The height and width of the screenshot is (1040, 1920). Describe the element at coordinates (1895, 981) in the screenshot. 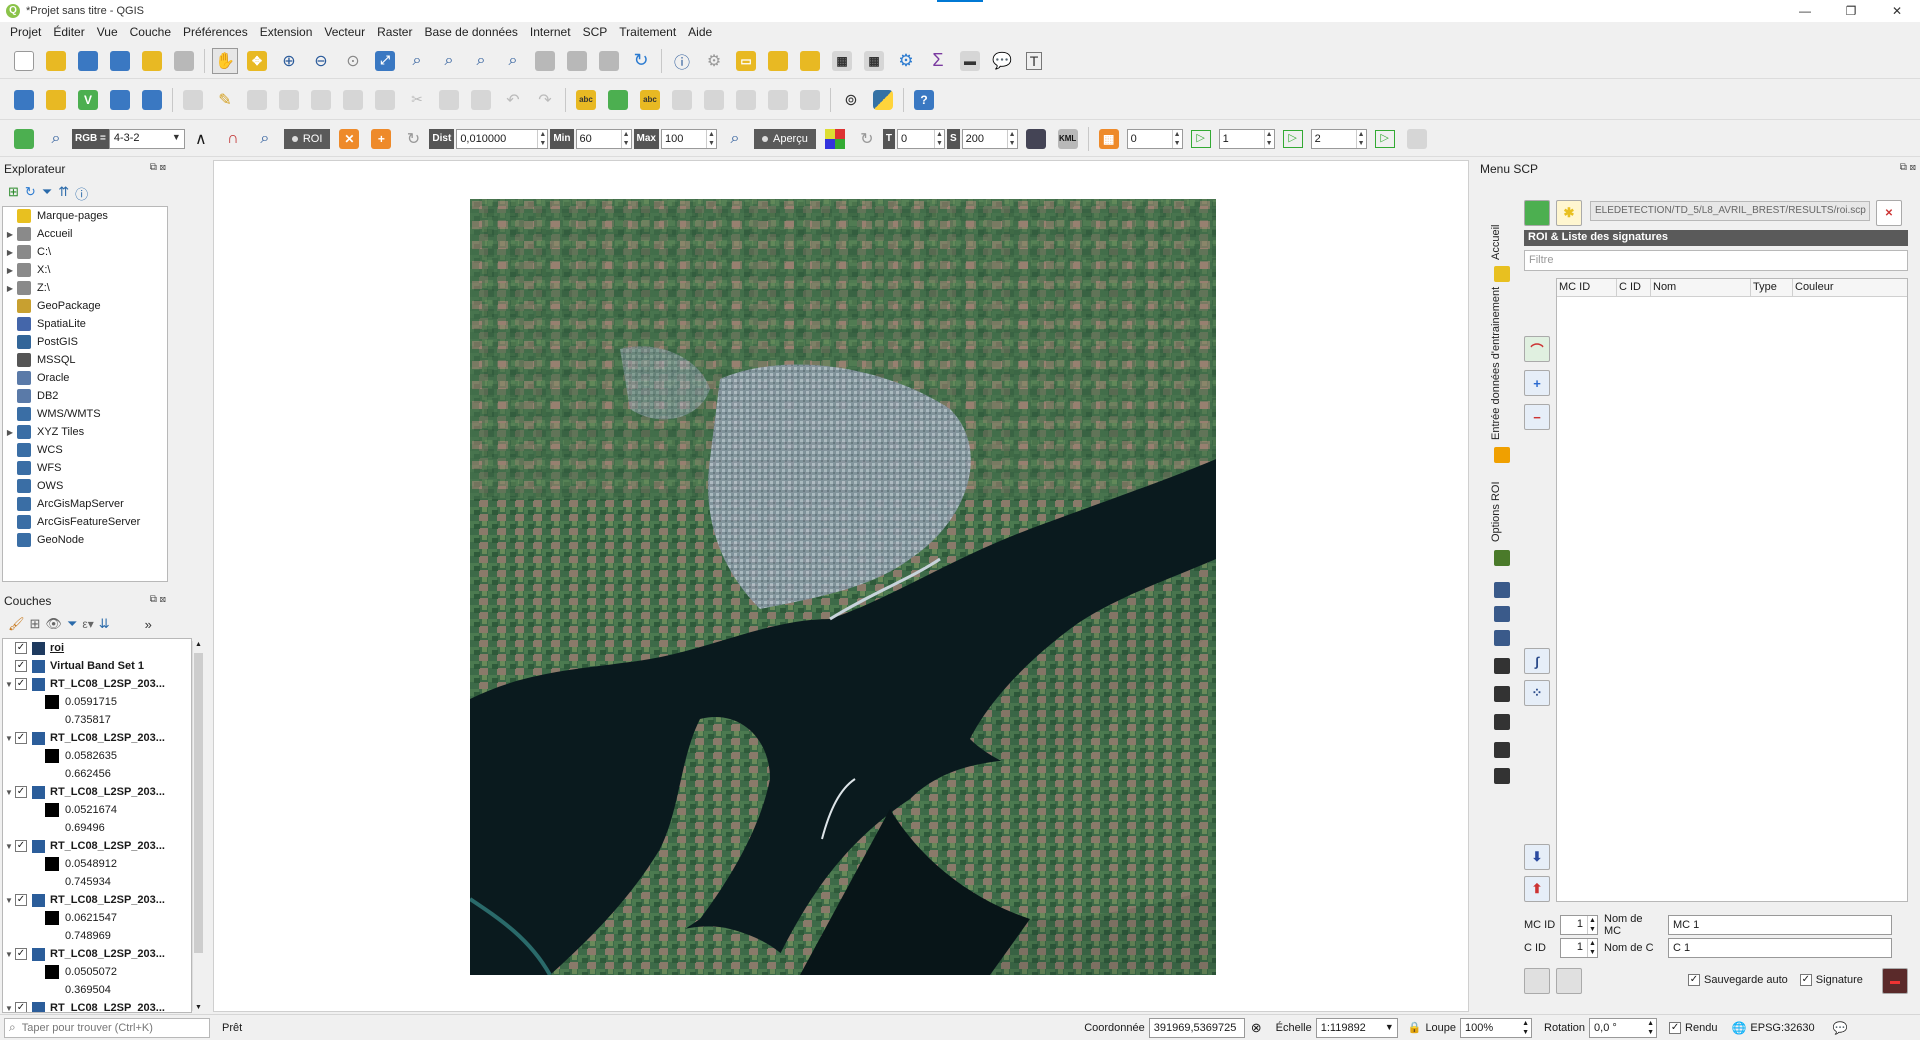

I see `save-roi-signature-button: ▬` at that location.